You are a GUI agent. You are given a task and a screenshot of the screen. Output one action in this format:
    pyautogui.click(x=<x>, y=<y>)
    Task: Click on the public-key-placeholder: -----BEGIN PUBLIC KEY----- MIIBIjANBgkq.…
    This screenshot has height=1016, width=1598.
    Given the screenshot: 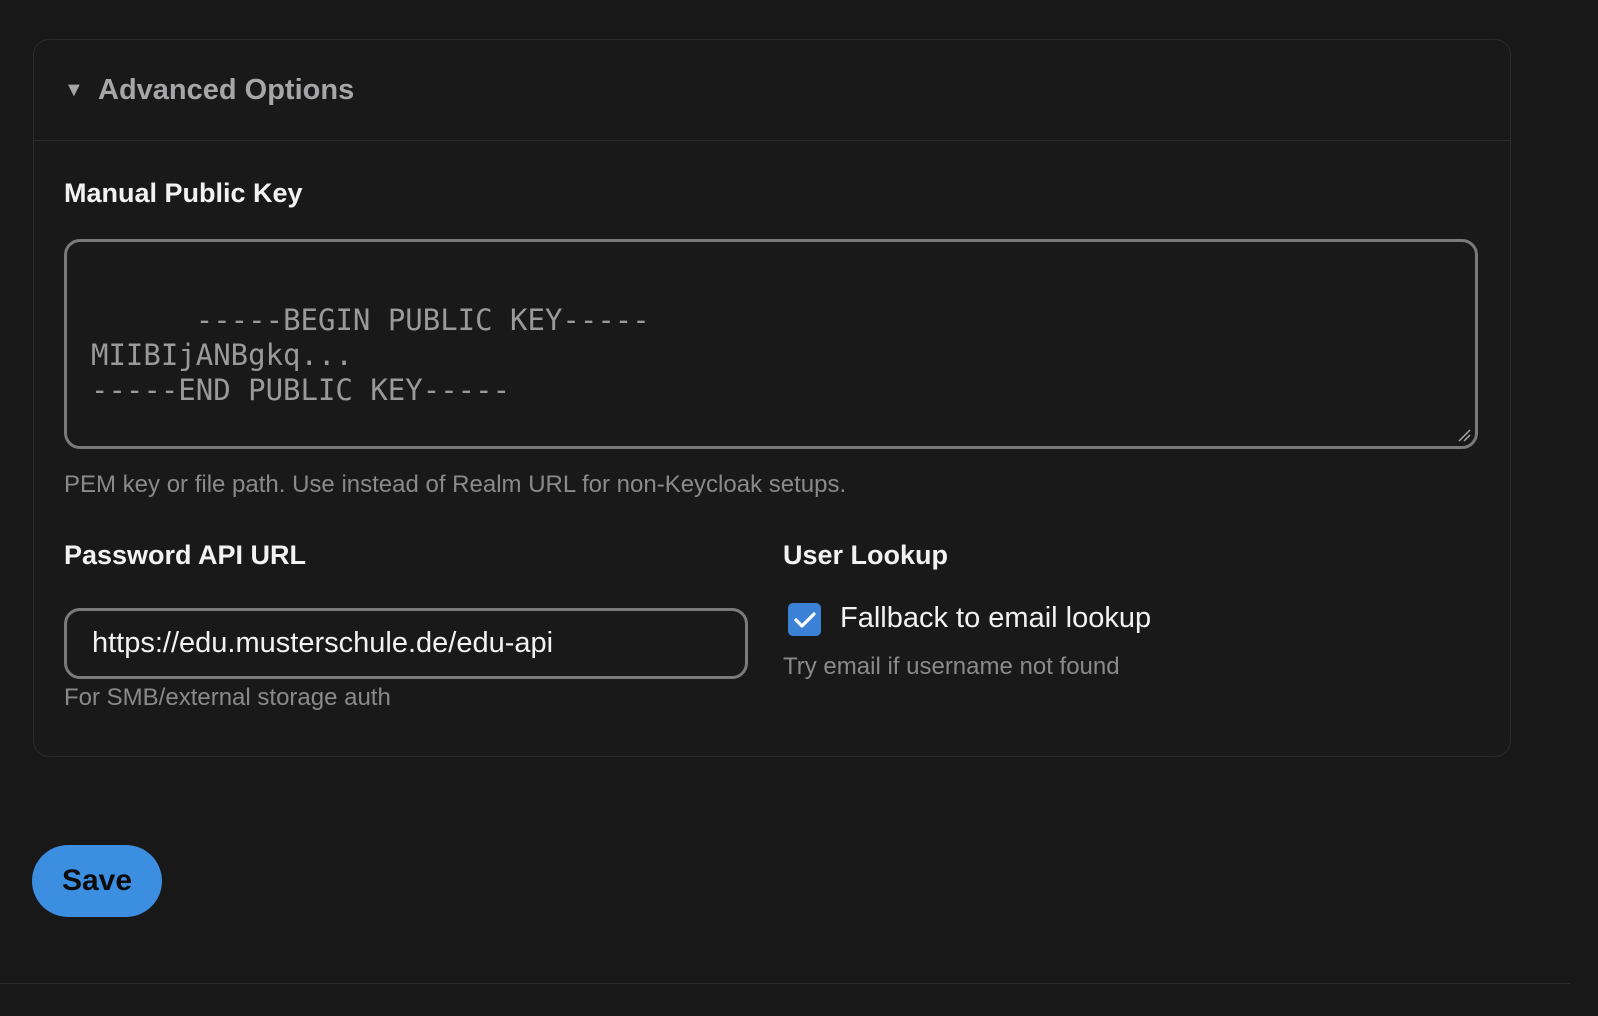 What is the action you would take?
    pyautogui.click(x=370, y=355)
    